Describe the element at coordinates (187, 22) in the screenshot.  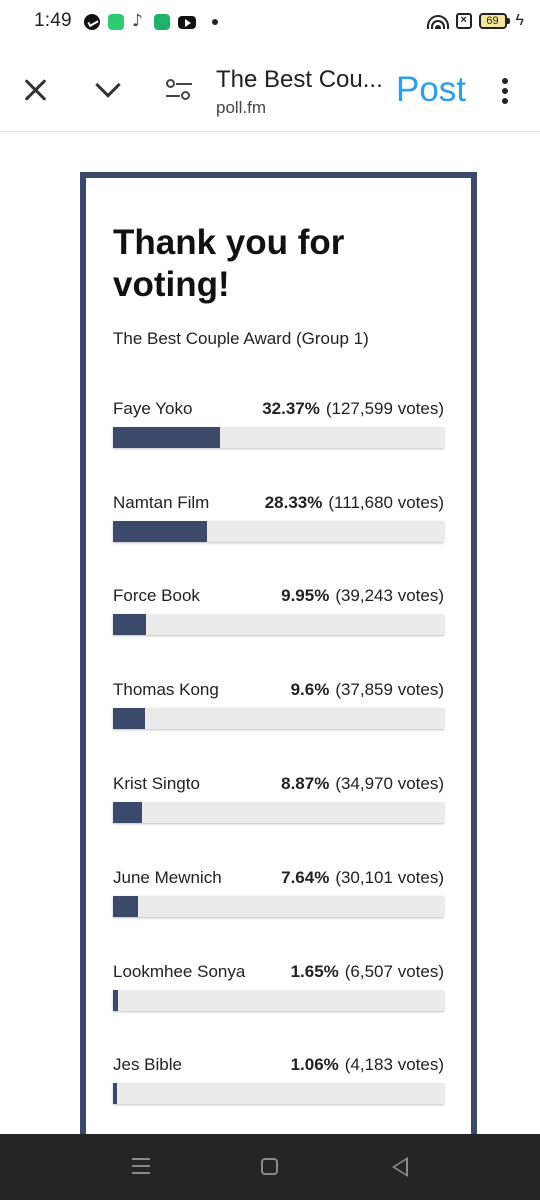
I see `youtube-icon` at that location.